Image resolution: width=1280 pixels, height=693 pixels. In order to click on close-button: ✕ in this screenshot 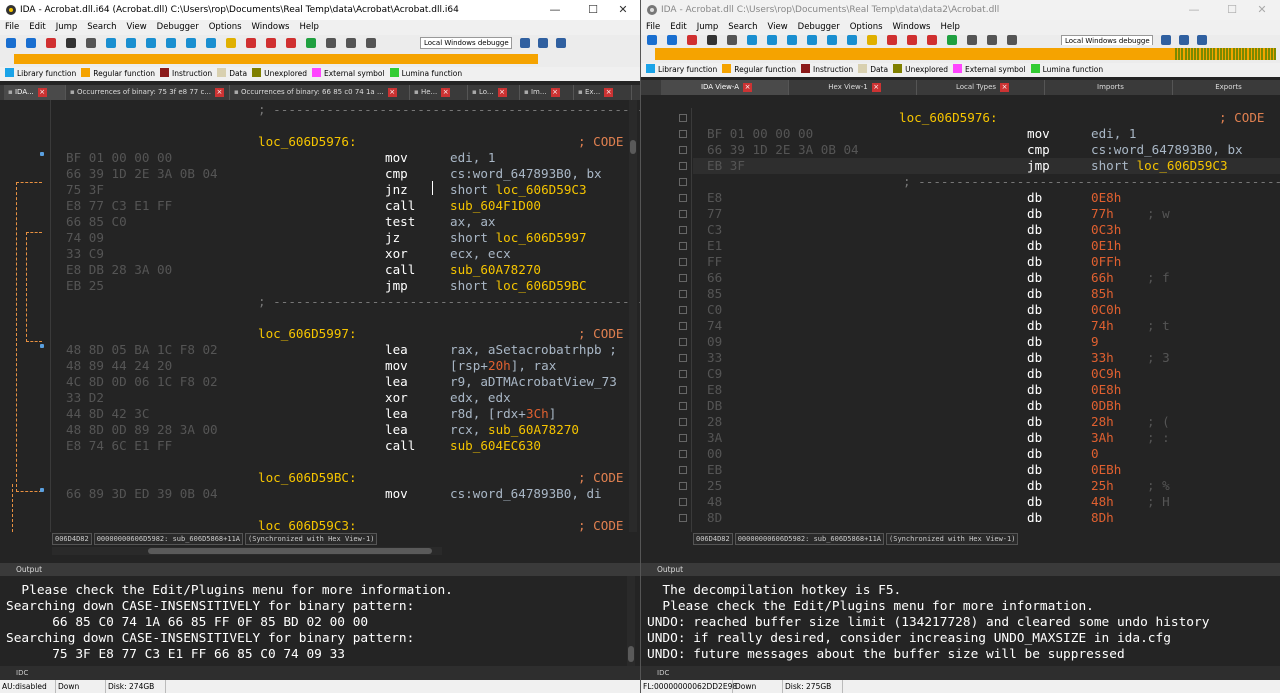, I will do `click(623, 10)`.